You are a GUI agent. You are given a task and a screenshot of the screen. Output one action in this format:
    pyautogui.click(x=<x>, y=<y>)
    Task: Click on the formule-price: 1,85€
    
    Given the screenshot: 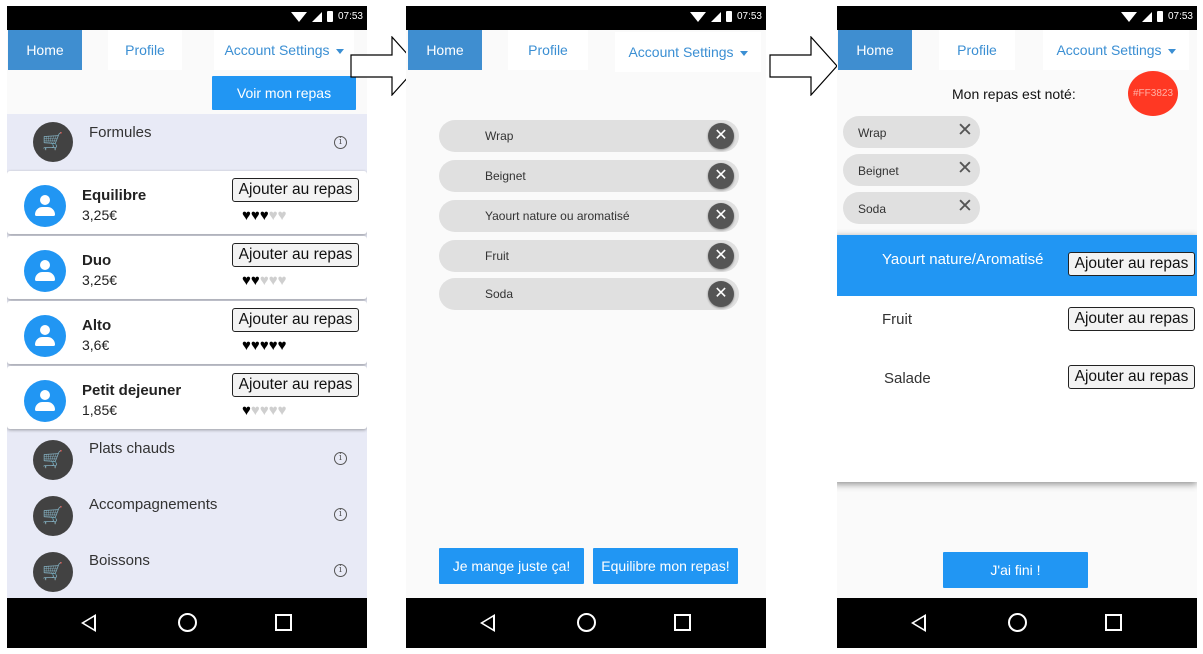 What is the action you would take?
    pyautogui.click(x=100, y=410)
    